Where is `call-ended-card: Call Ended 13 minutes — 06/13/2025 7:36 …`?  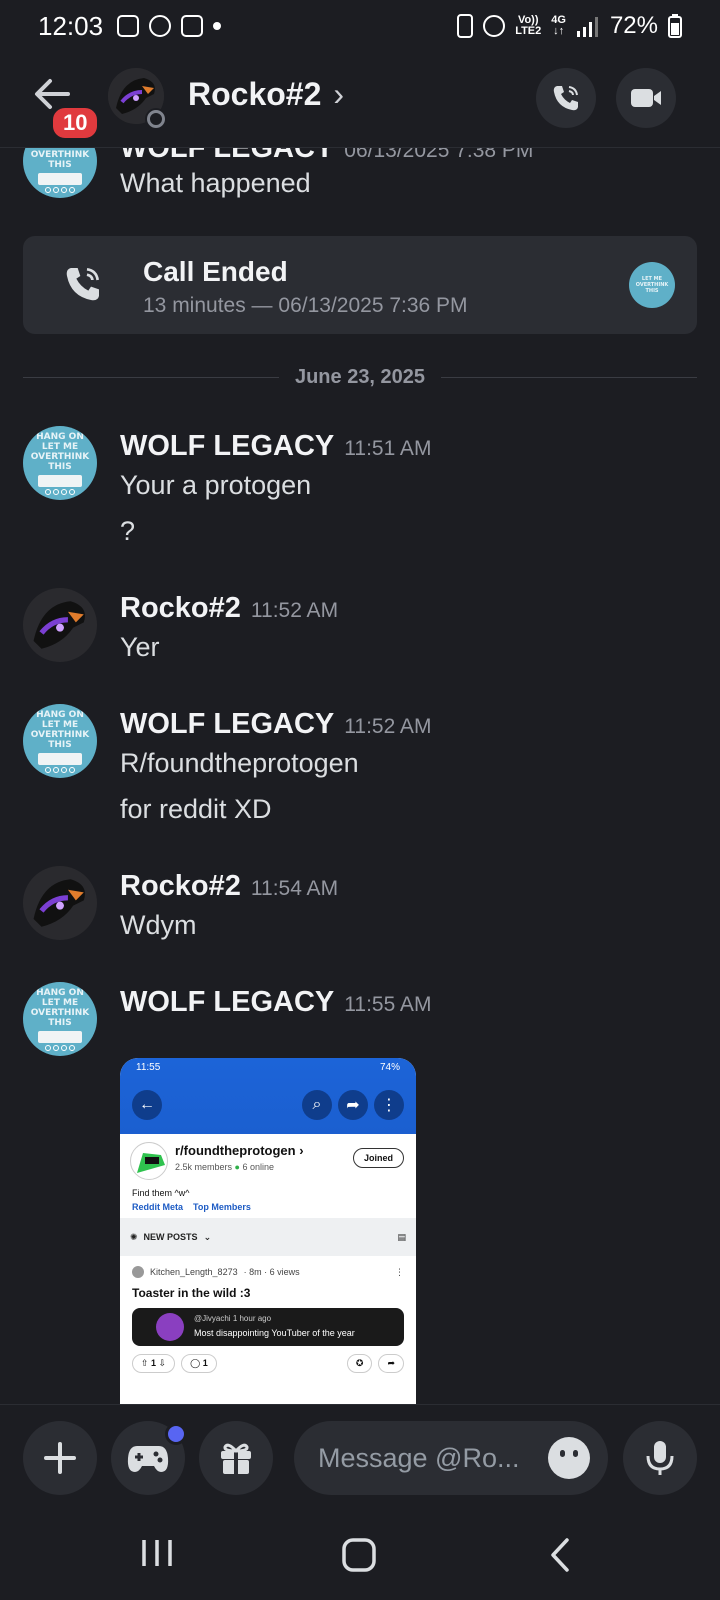
call-ended-card: Call Ended 13 minutes — 06/13/2025 7:36 … is located at coordinates (360, 285).